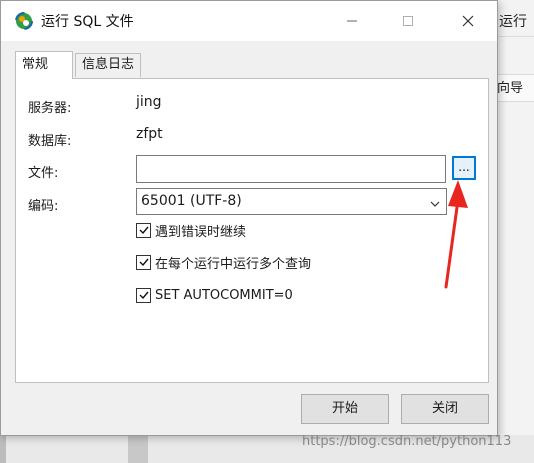  I want to click on chevron-down-icon, so click(435, 204).